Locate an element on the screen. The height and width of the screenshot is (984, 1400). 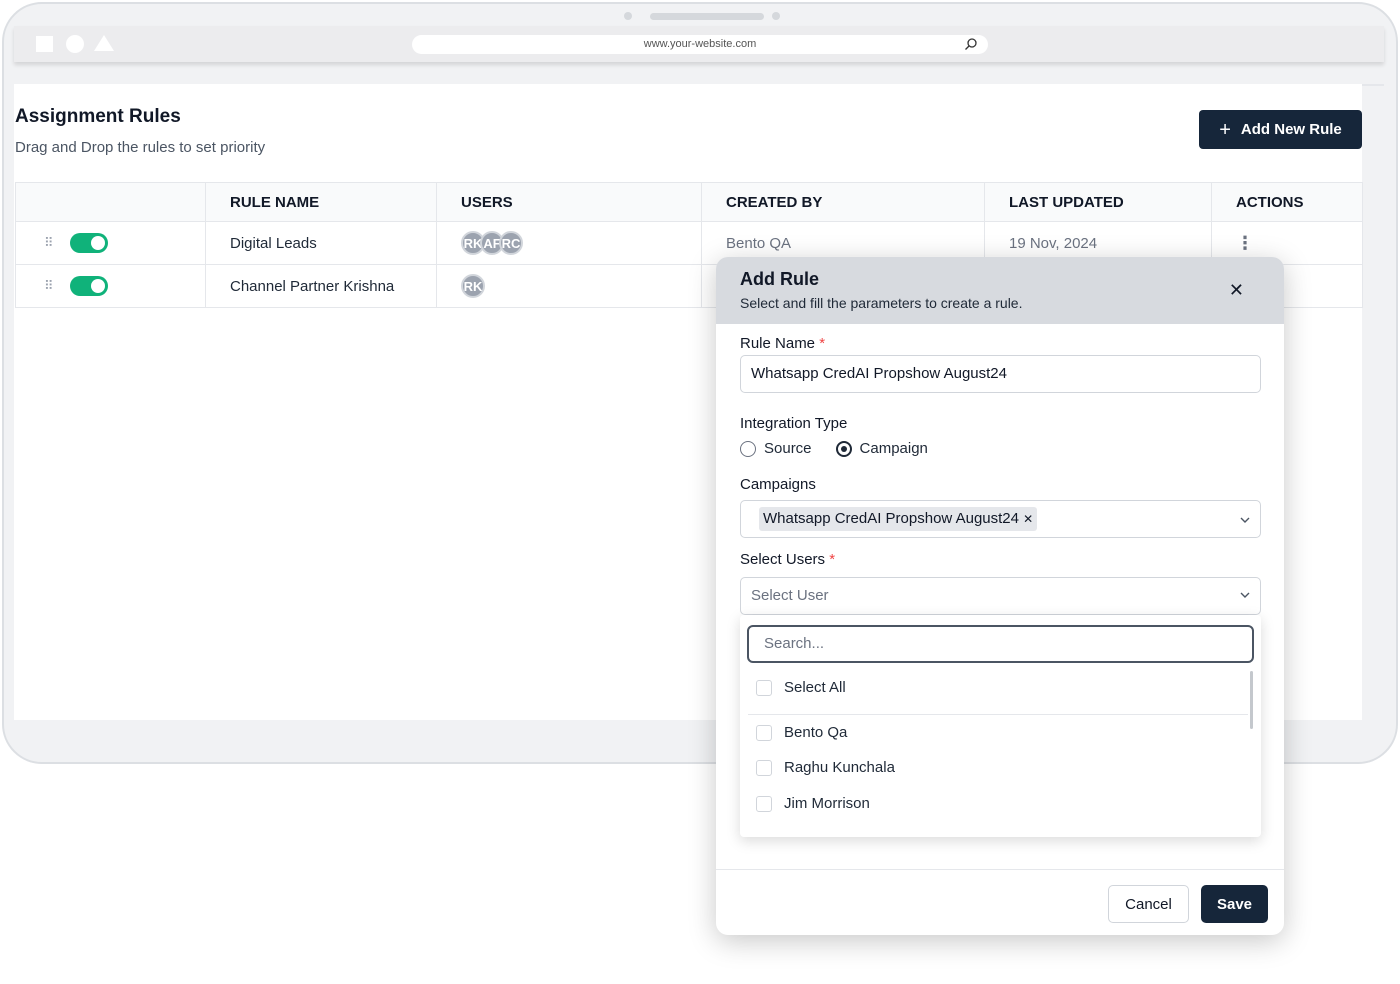
browser-toolbar: www.your-website.com is located at coordinates (699, 44).